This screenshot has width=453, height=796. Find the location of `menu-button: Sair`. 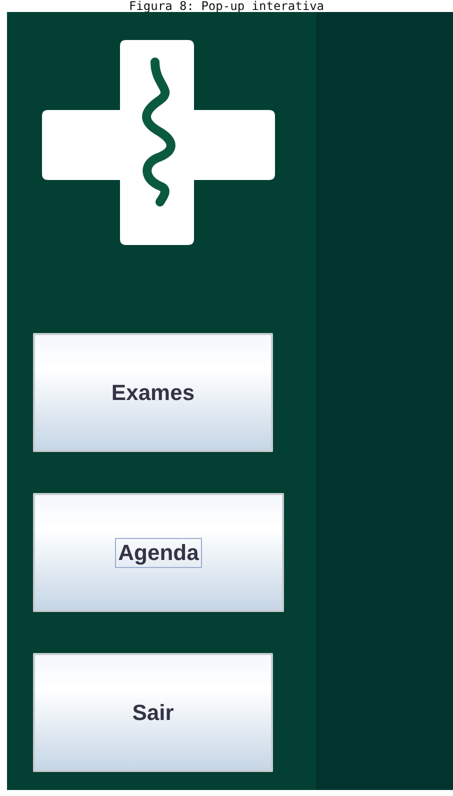

menu-button: Sair is located at coordinates (153, 712).